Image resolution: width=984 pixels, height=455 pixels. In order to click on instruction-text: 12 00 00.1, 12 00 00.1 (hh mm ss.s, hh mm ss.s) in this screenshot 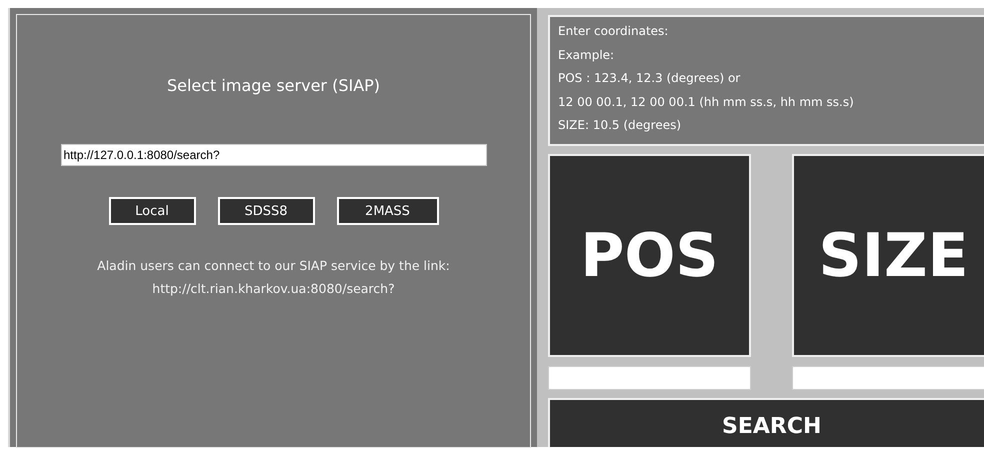, I will do `click(706, 102)`.